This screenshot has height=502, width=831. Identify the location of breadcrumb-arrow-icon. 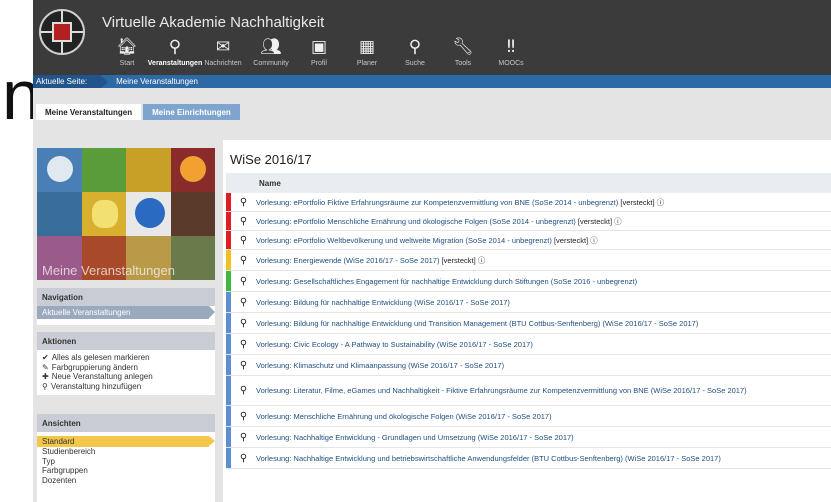
(105, 81).